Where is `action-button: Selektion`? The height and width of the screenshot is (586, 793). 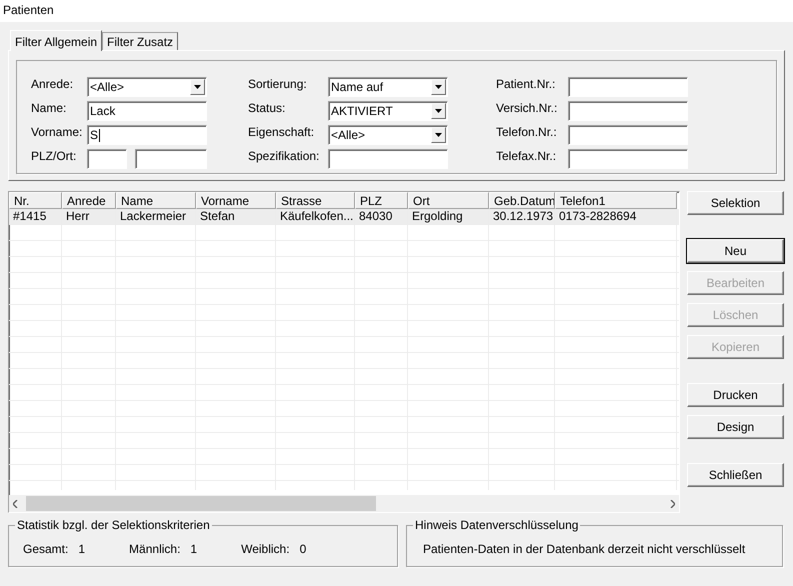
action-button: Selektion is located at coordinates (735, 203).